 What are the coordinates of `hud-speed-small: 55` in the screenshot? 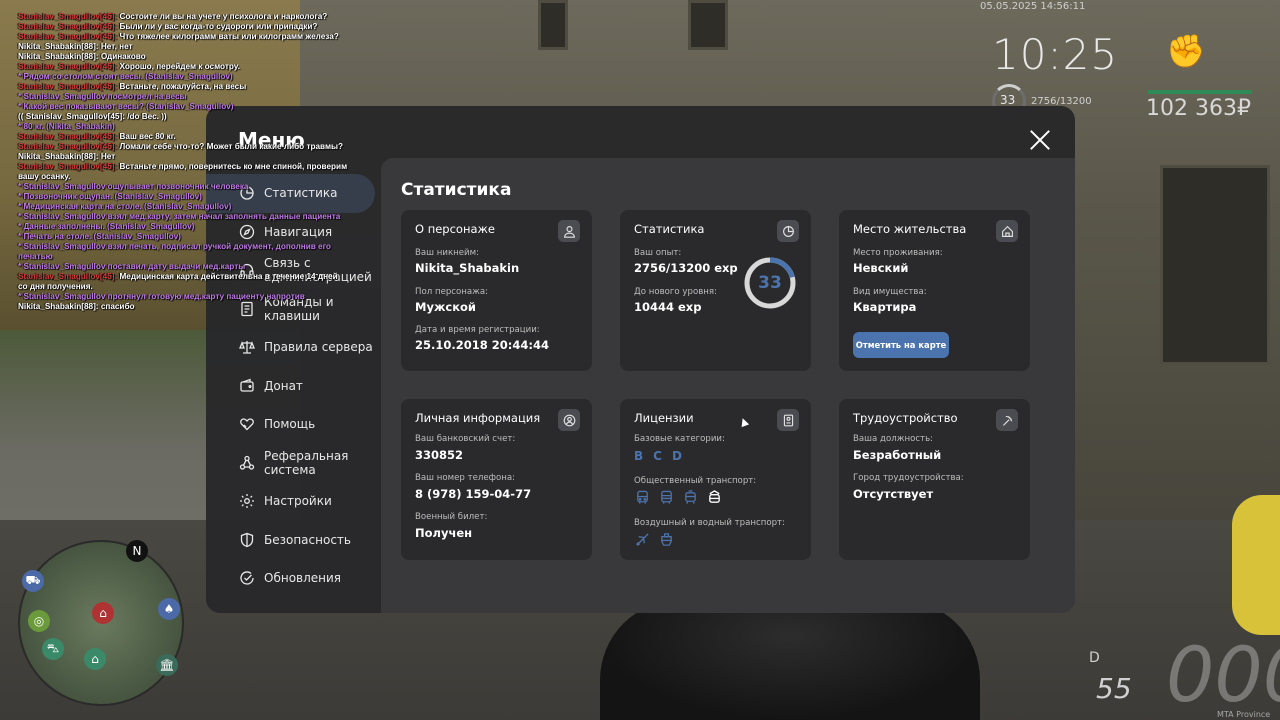 It's located at (1114, 688).